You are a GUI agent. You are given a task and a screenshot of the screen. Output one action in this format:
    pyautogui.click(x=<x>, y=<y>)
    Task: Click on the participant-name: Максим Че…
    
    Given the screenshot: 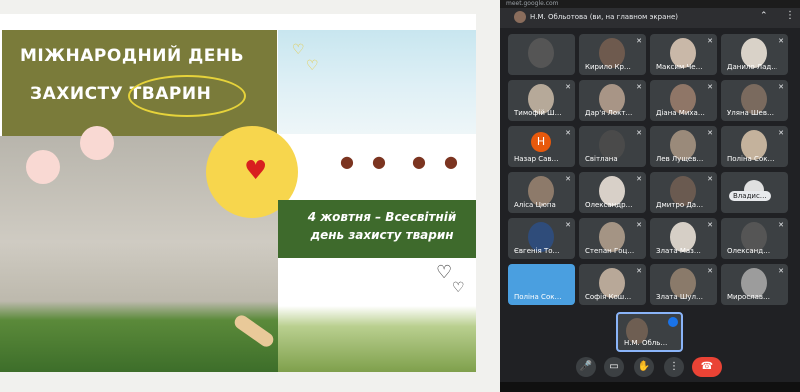 What is the action you would take?
    pyautogui.click(x=679, y=67)
    